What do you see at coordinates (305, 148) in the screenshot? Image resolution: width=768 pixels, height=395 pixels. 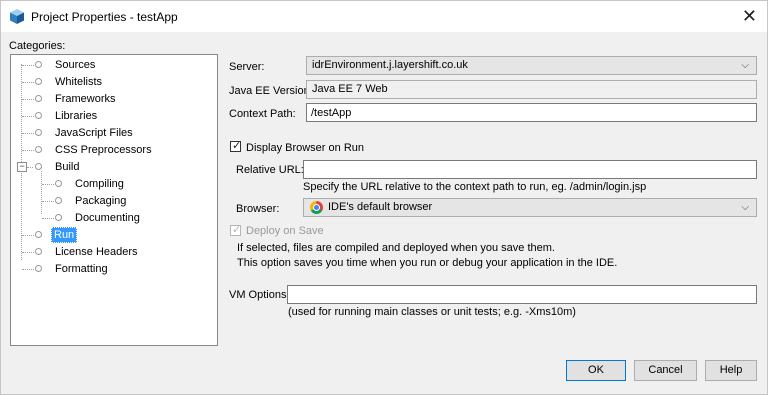 I see `display-browser-label: Display Browser on Run` at bounding box center [305, 148].